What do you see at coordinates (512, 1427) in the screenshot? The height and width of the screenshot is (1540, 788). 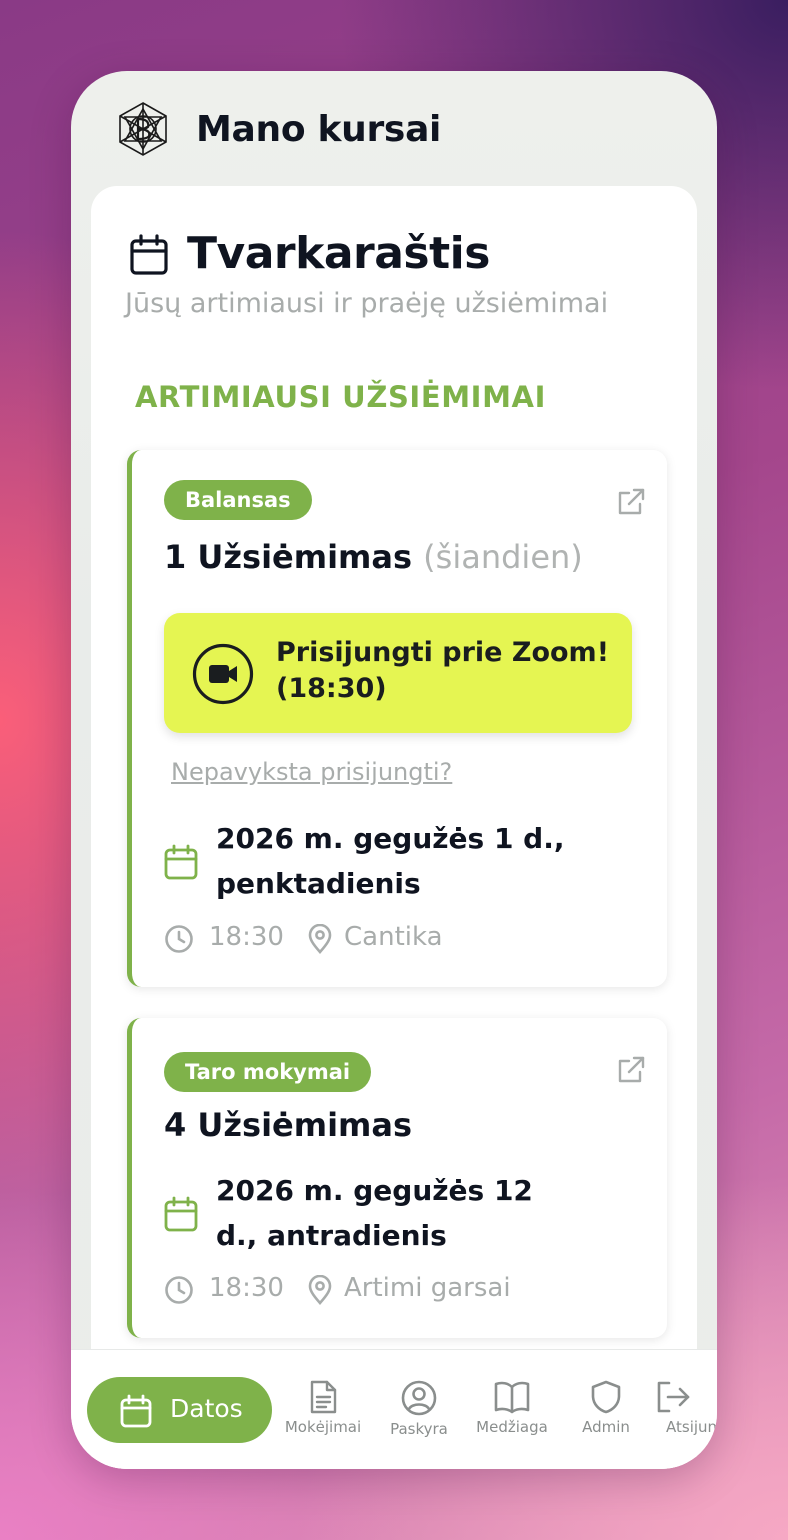 I see `nav-label: Medžiaga` at bounding box center [512, 1427].